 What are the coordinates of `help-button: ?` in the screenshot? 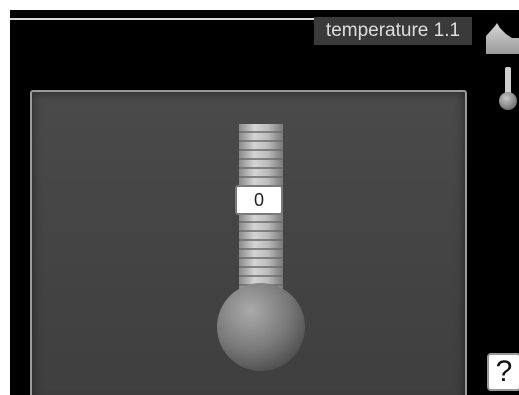 It's located at (503, 372).